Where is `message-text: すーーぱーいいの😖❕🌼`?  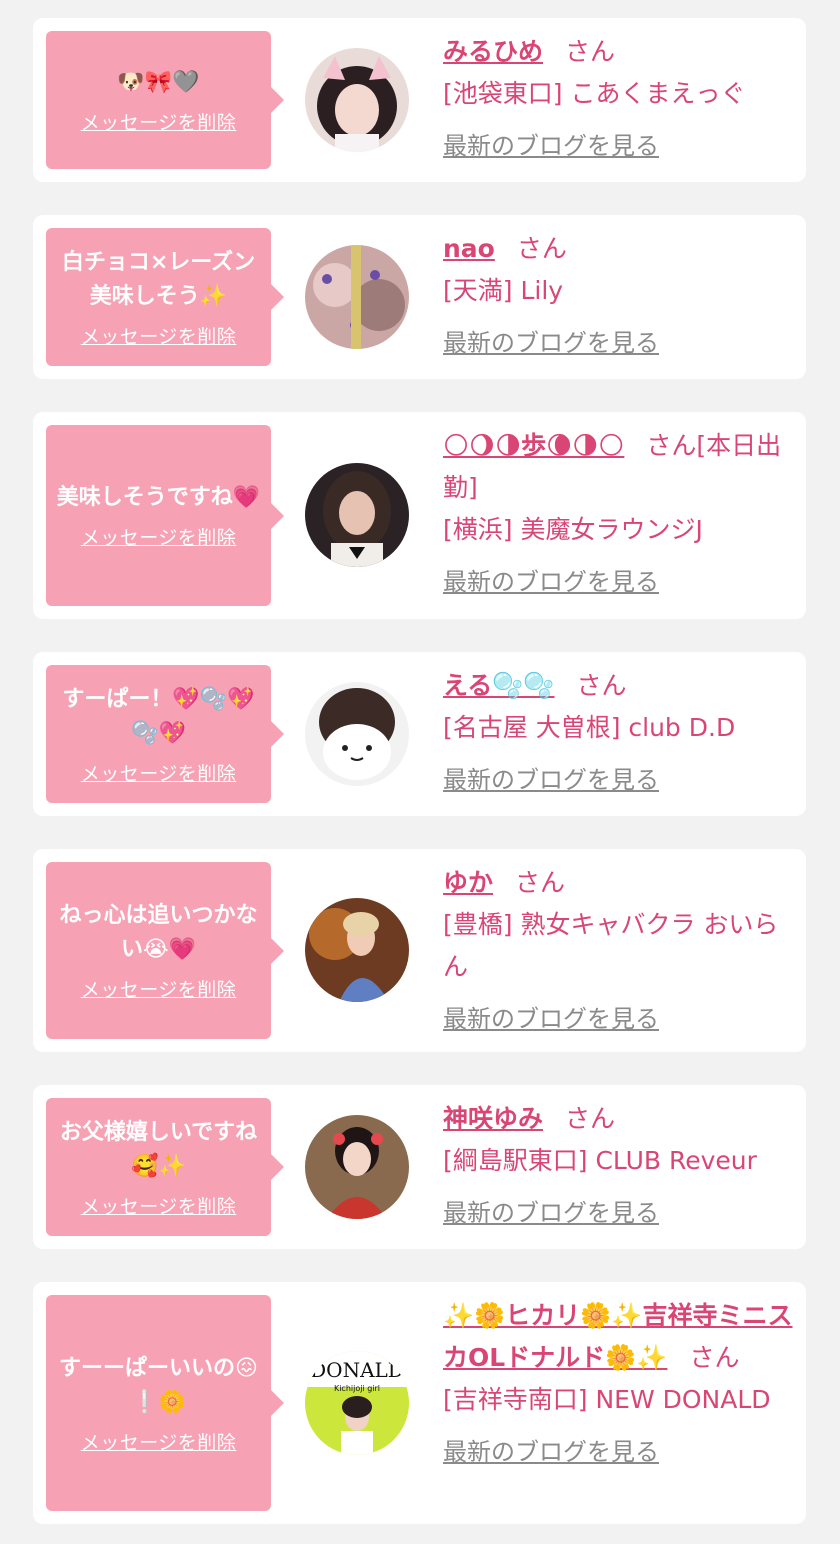 message-text: すーーぱーいいの😖❕🌼 is located at coordinates (158, 1385).